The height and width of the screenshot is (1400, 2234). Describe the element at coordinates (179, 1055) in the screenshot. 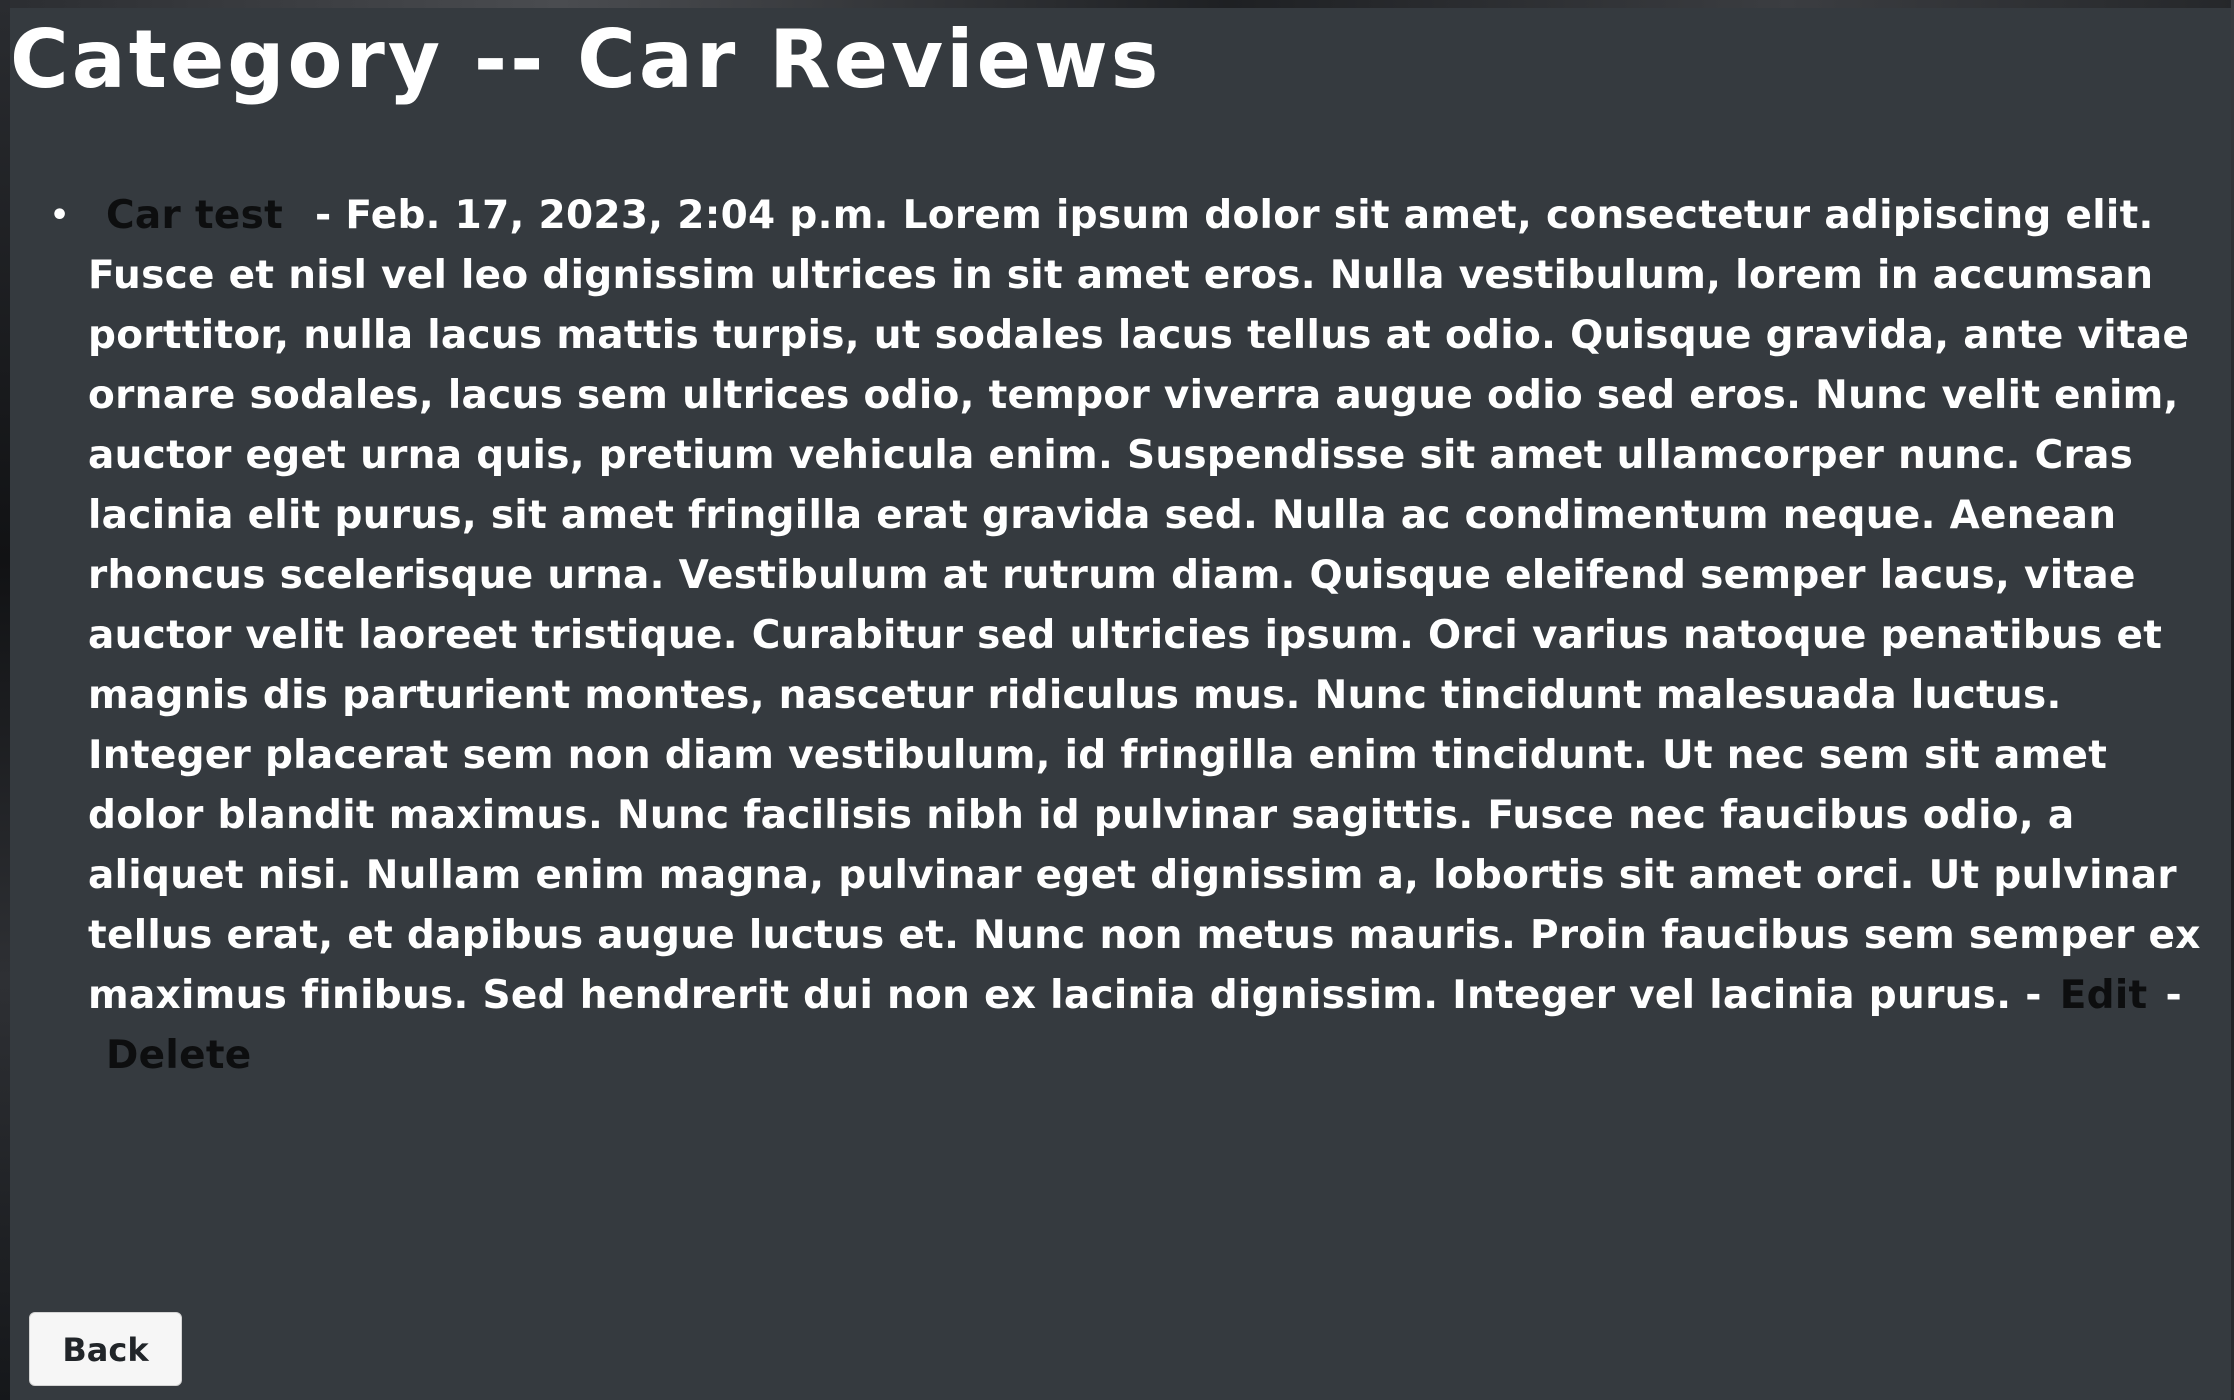

I see `delete-link: Delete` at that location.